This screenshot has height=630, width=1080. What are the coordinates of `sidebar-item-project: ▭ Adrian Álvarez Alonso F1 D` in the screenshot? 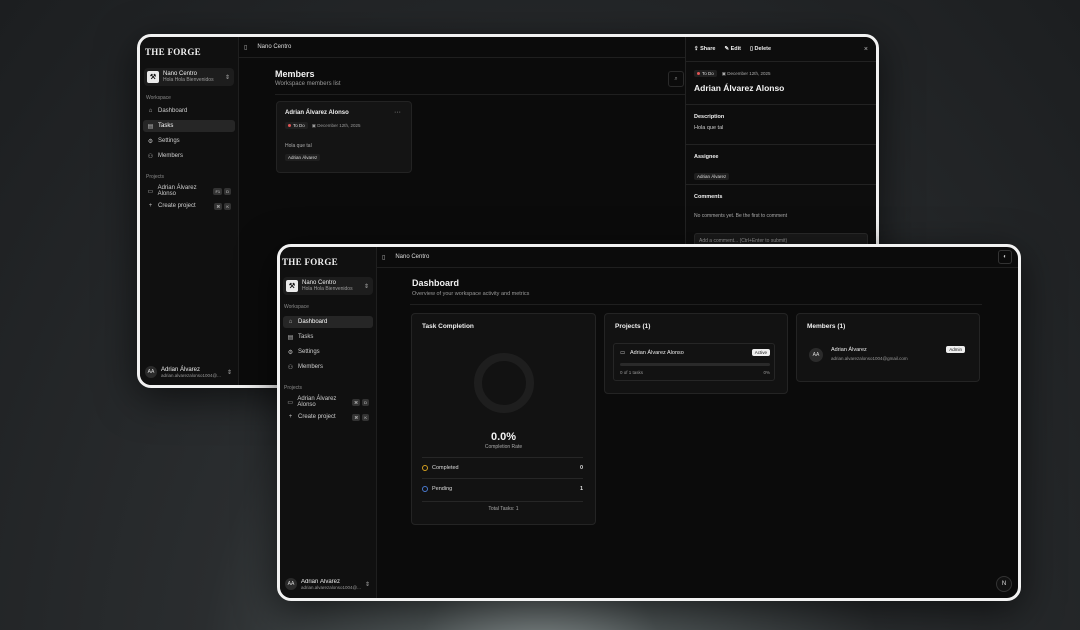 It's located at (189, 191).